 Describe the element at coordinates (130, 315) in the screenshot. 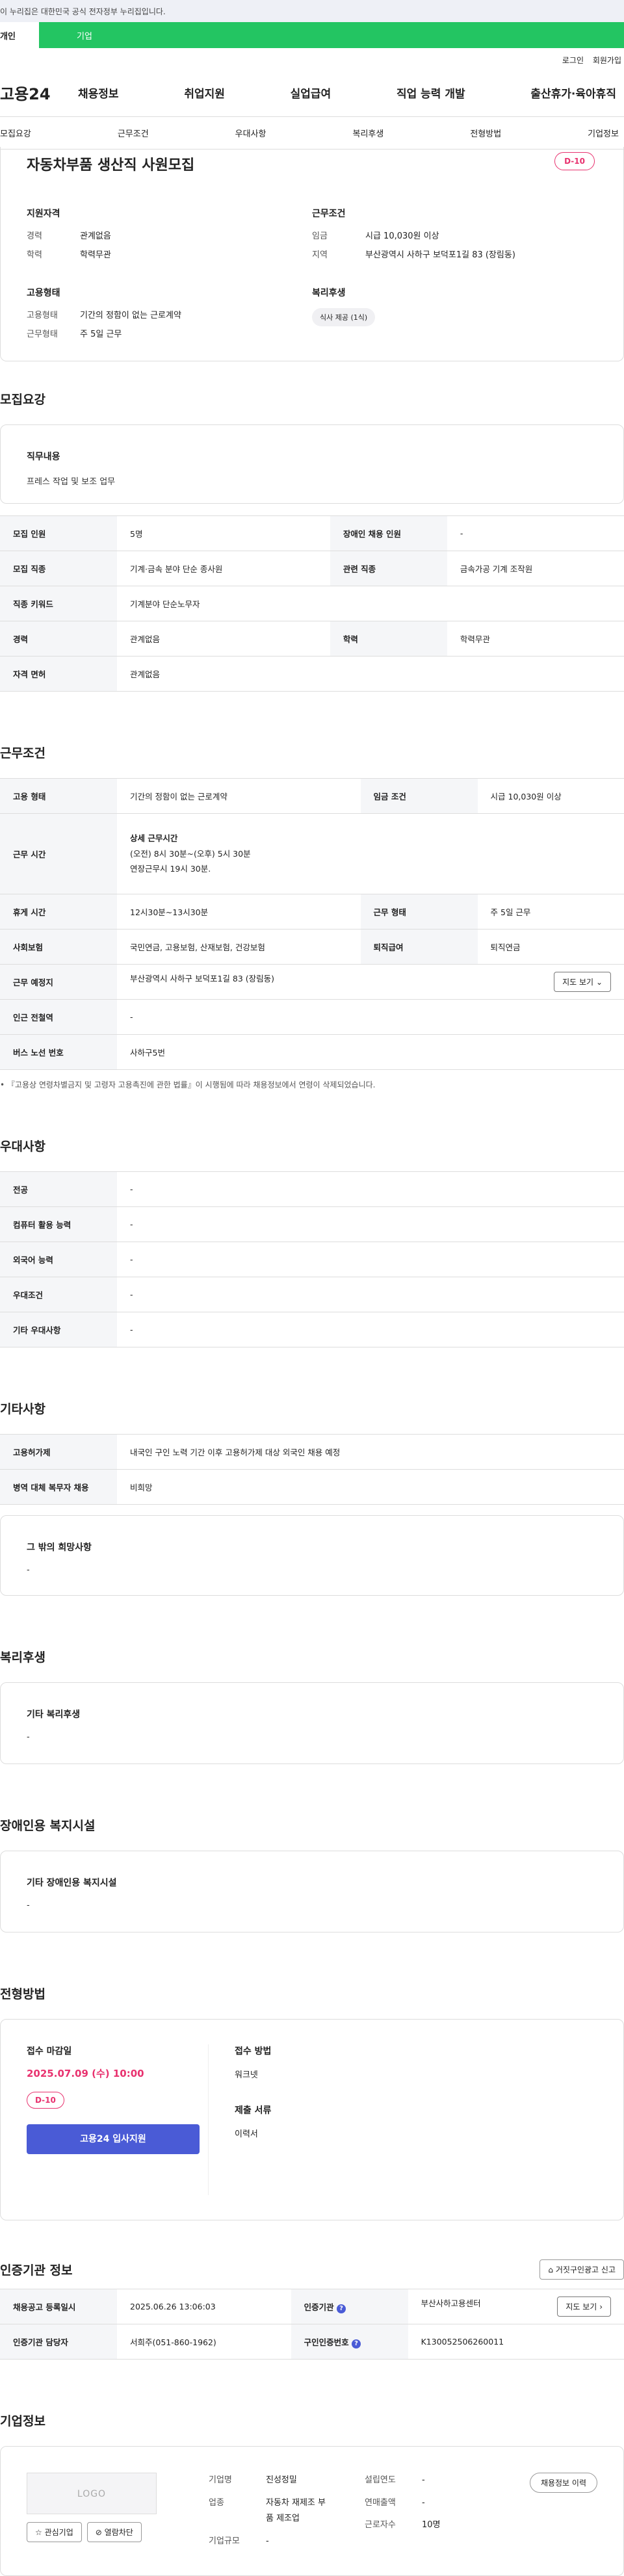

I see `summary-value: 기간의 정함이 없는 근로계약` at that location.